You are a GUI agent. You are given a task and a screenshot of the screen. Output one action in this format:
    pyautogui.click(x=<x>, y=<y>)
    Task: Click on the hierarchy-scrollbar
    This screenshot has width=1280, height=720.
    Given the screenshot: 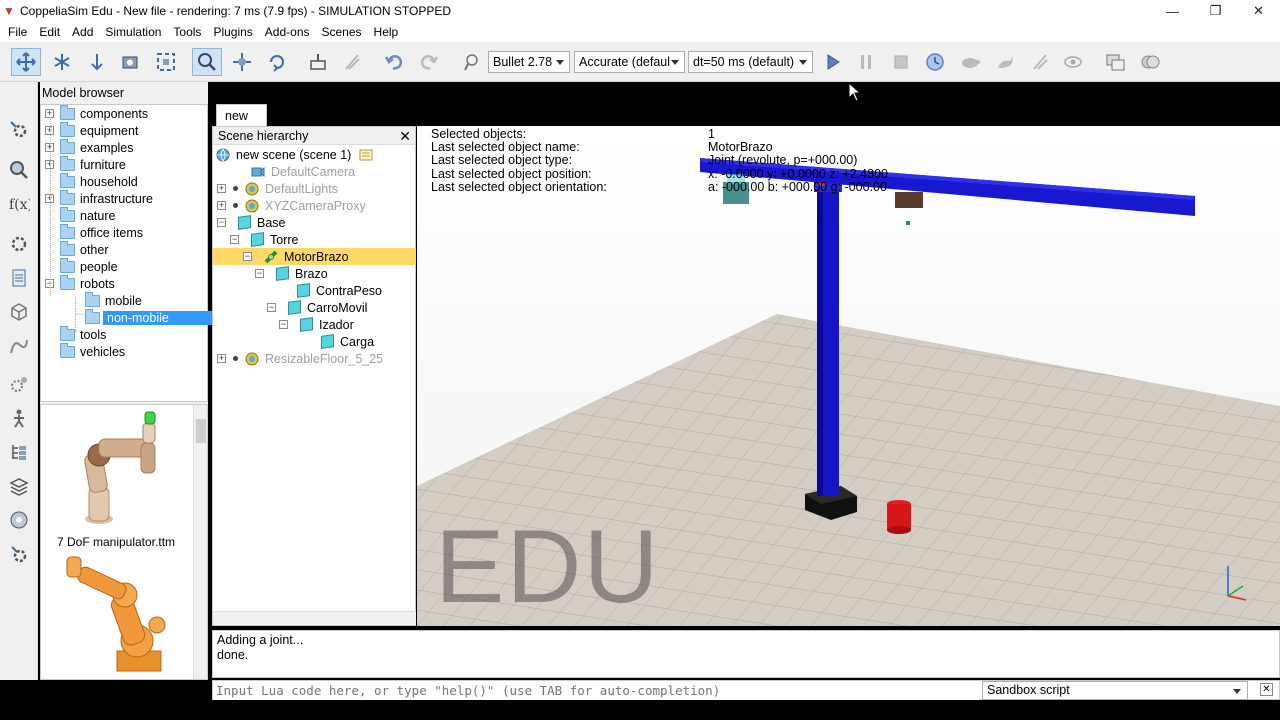 What is the action you would take?
    pyautogui.click(x=314, y=618)
    